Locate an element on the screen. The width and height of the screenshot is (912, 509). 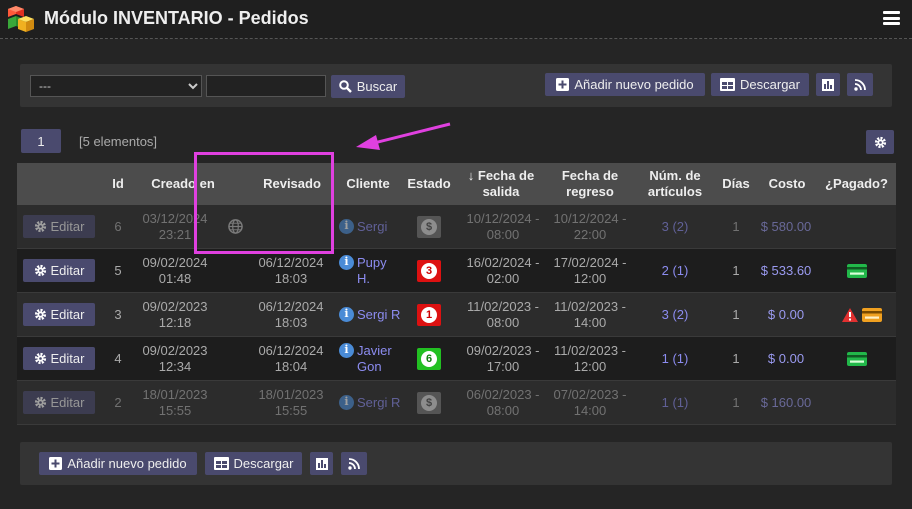
cell-return: 11/02/2023 - 14:00 is located at coordinates (590, 314).